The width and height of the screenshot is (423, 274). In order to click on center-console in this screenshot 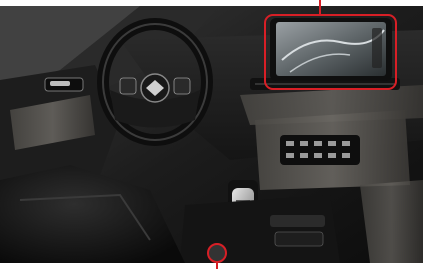, I will do `click(260, 229)`.